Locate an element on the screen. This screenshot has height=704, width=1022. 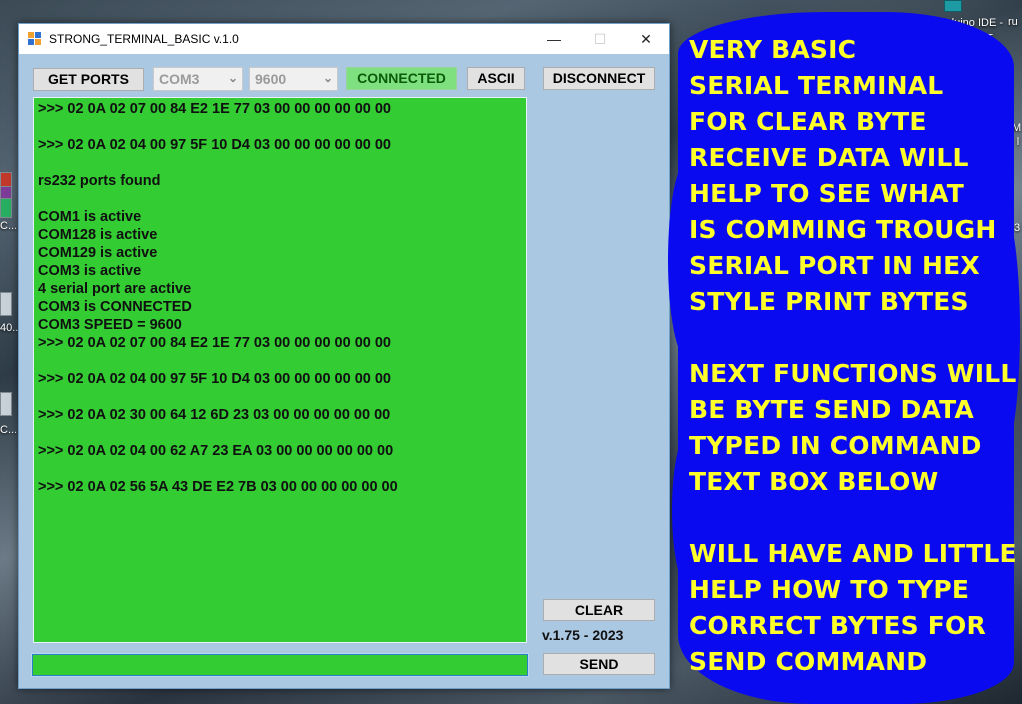
log-line: rs232 ports found is located at coordinates (99, 181).